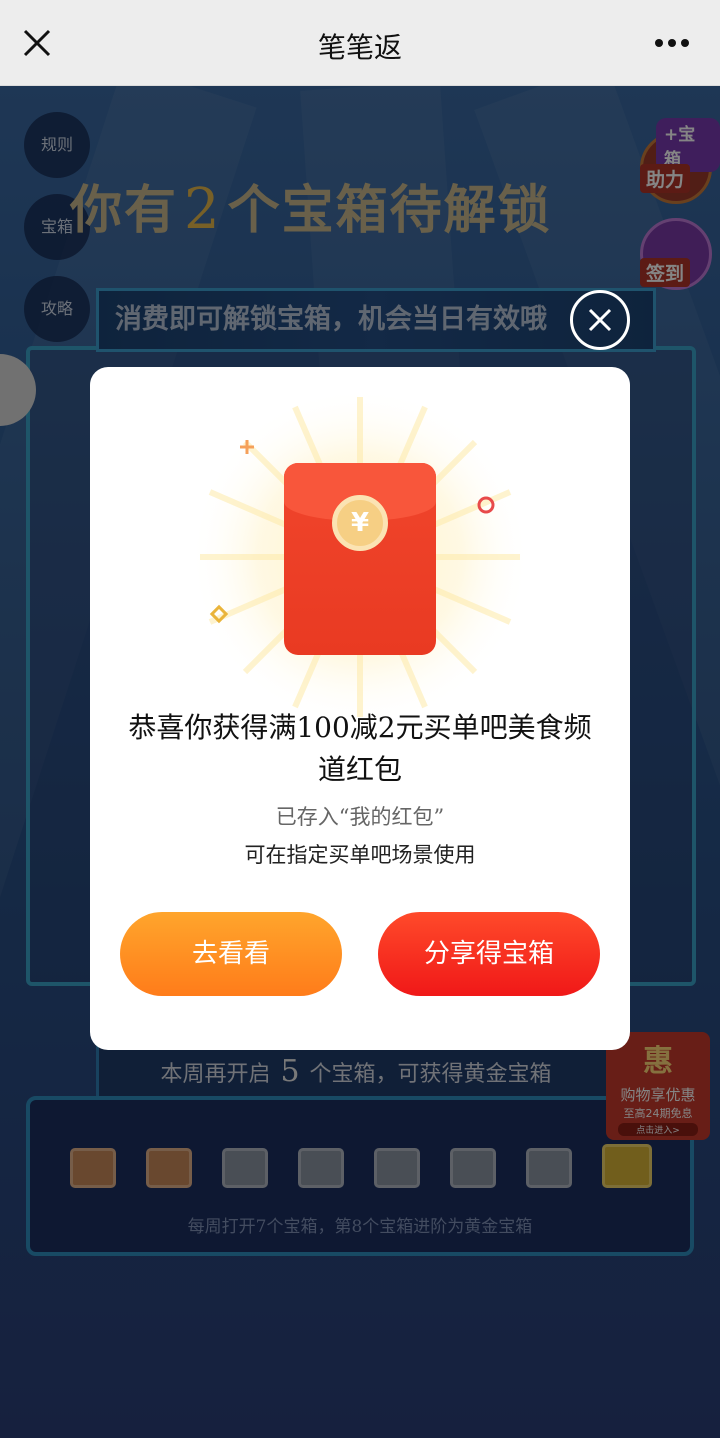 The width and height of the screenshot is (720, 1438). What do you see at coordinates (360, 855) in the screenshot?
I see `usage-note: 可在指定买单吧场景使用` at bounding box center [360, 855].